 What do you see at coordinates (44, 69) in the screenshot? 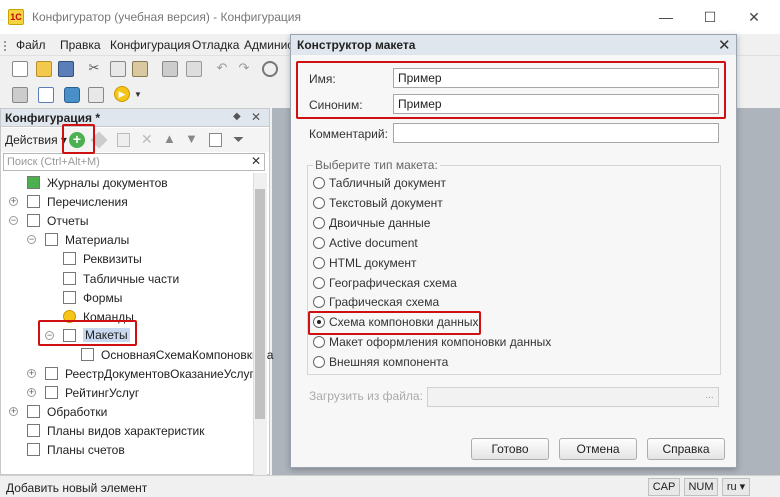
I see `open-folder-icon` at bounding box center [44, 69].